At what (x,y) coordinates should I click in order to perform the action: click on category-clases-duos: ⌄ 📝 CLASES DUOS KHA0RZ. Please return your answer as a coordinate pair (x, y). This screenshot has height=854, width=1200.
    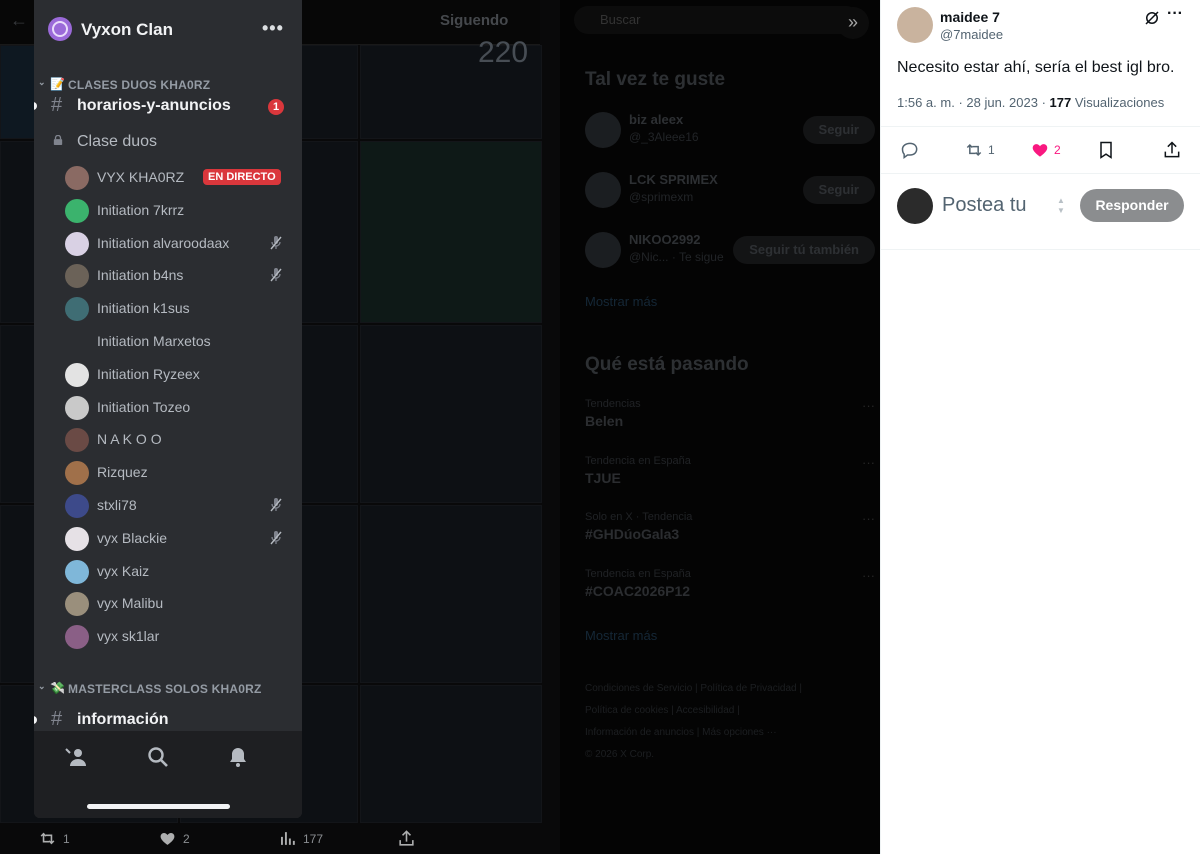
    Looking at the image, I should click on (168, 86).